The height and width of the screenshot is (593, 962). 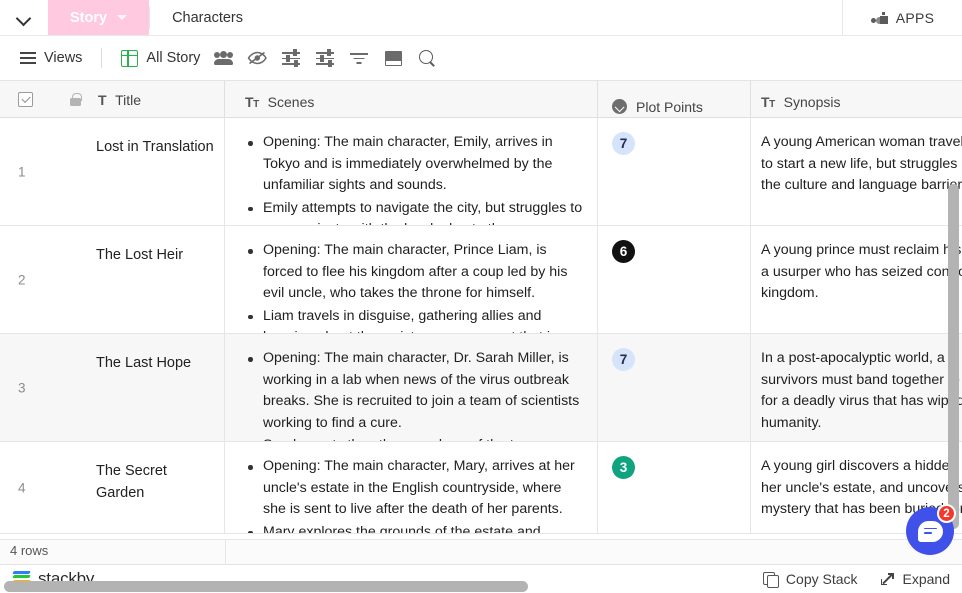 I want to click on sort-button, so click(x=325, y=58).